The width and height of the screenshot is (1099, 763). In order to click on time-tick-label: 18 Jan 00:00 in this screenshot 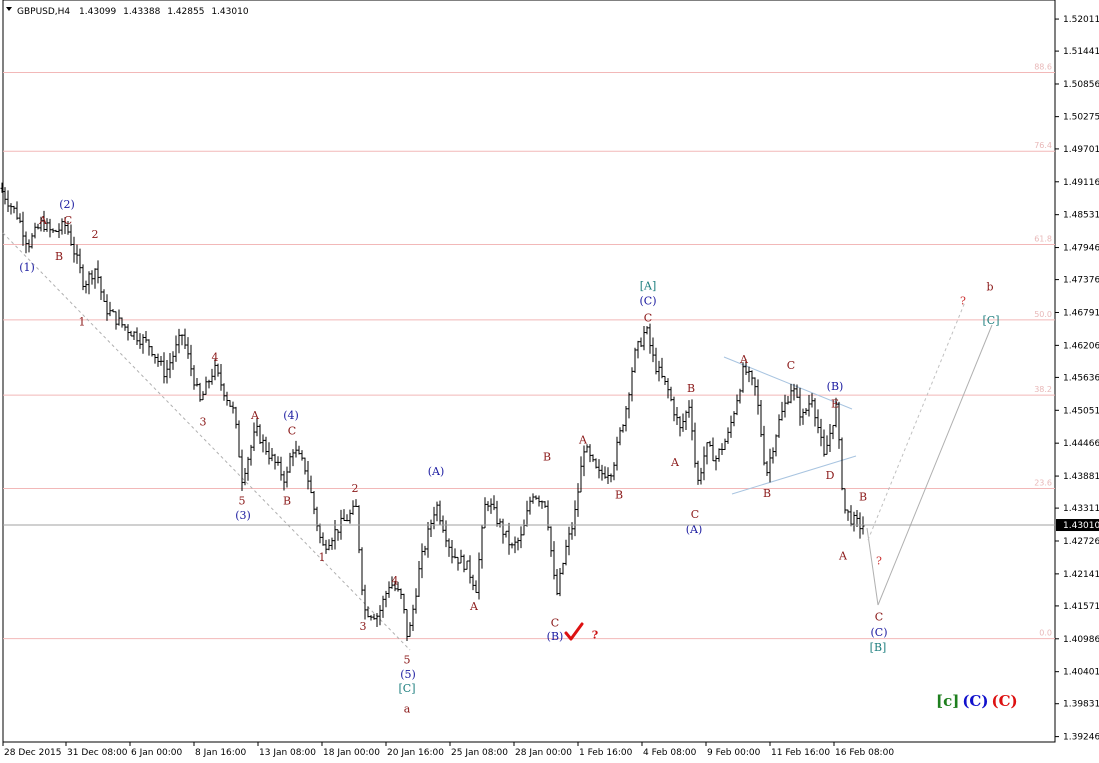, I will do `click(351, 753)`.